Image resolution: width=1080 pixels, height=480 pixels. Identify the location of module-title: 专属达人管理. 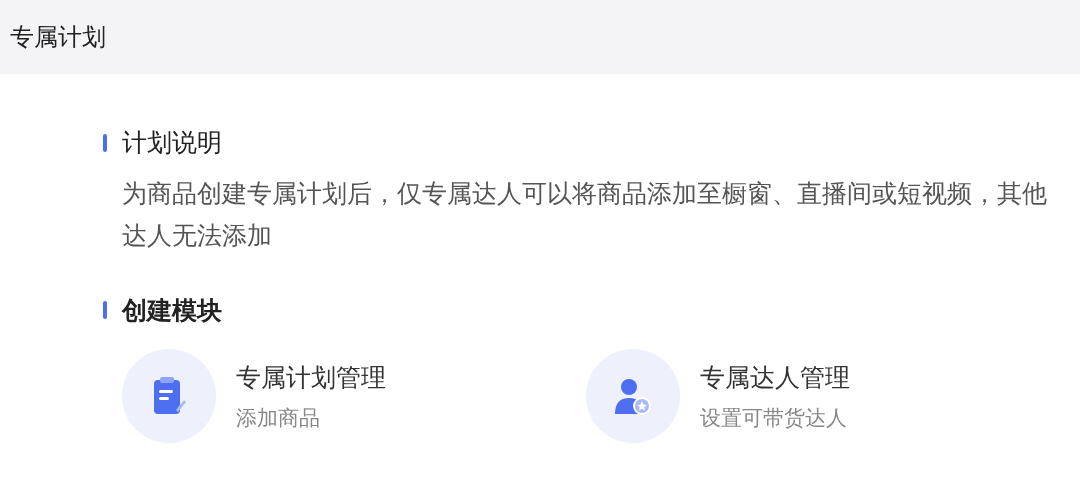
(775, 377).